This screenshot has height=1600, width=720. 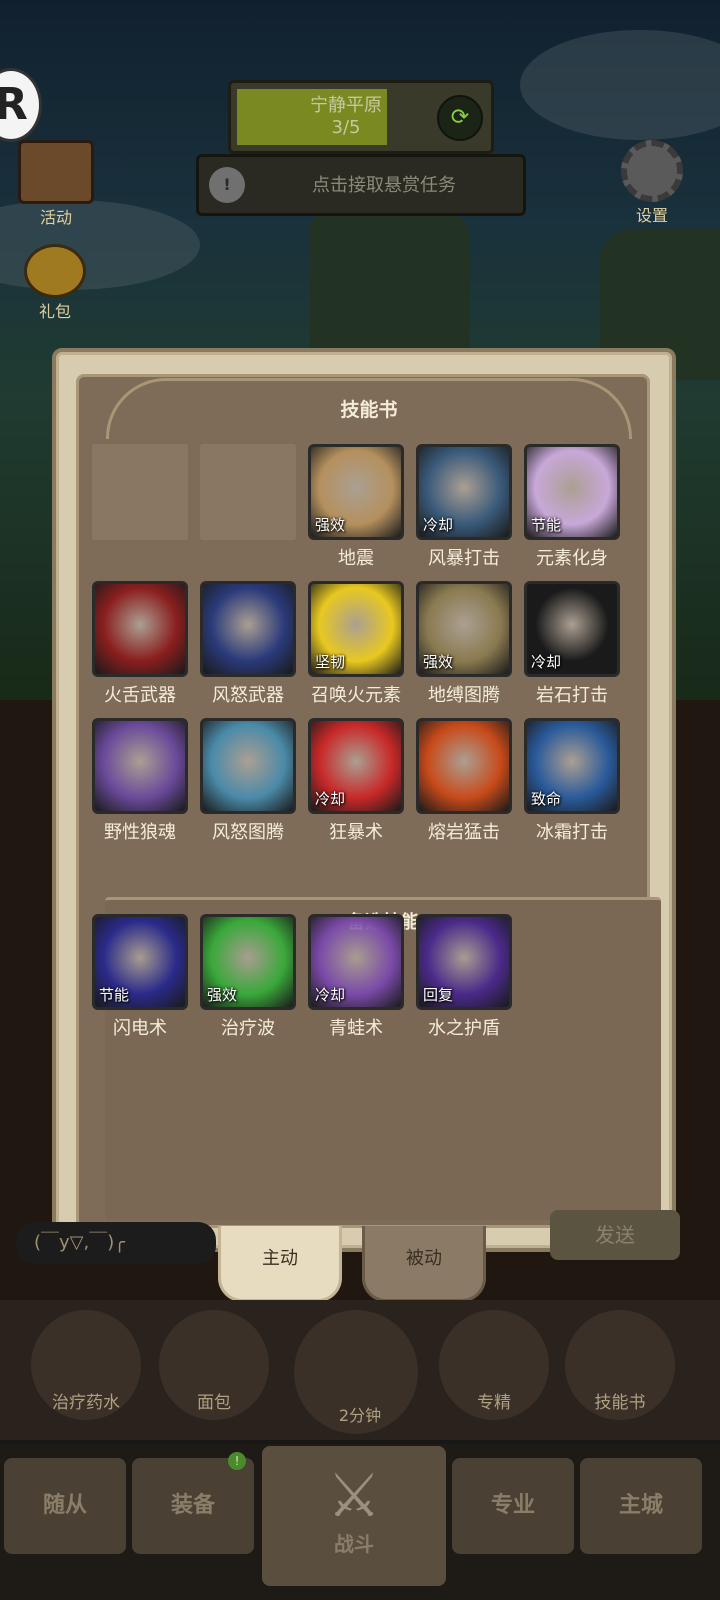 I want to click on stage-progress: 宁静平原 3/5 ⟳, so click(x=361, y=117).